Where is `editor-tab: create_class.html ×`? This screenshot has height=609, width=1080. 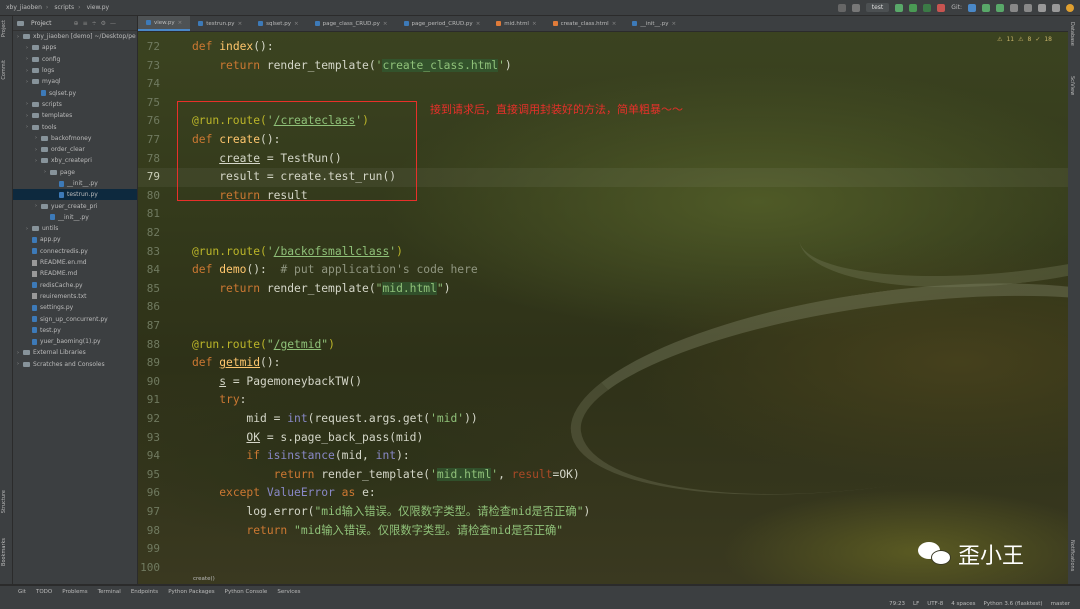
editor-tab: create_class.html × is located at coordinates (585, 23).